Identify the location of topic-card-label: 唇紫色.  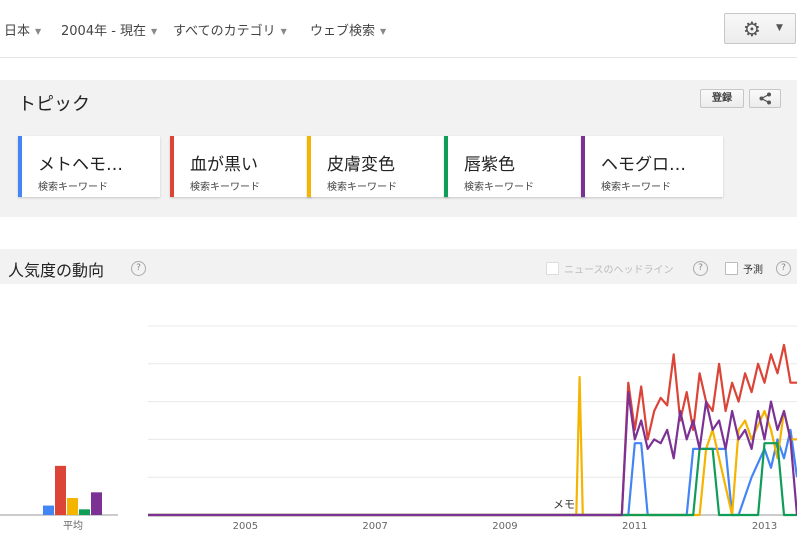
(489, 165).